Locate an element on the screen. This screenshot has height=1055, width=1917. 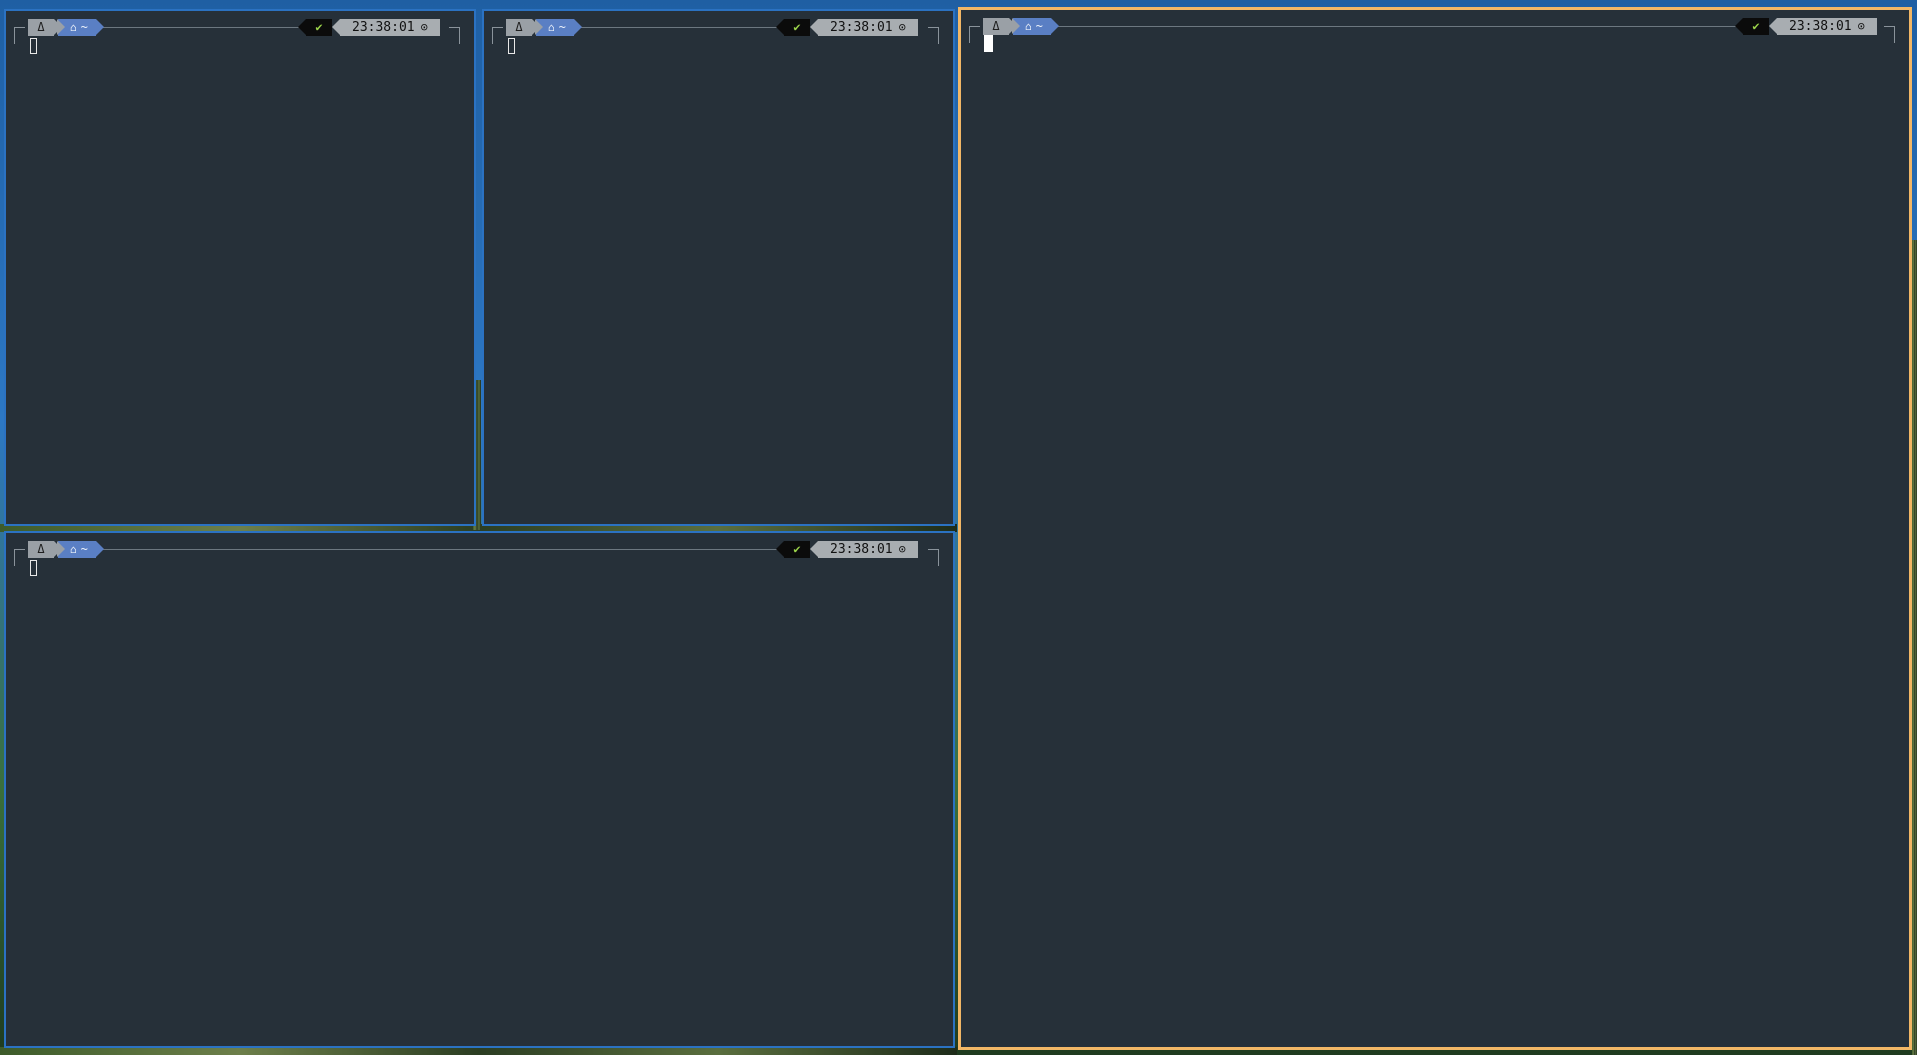
wallpaper-gap-bottom is located at coordinates (478, 1051).